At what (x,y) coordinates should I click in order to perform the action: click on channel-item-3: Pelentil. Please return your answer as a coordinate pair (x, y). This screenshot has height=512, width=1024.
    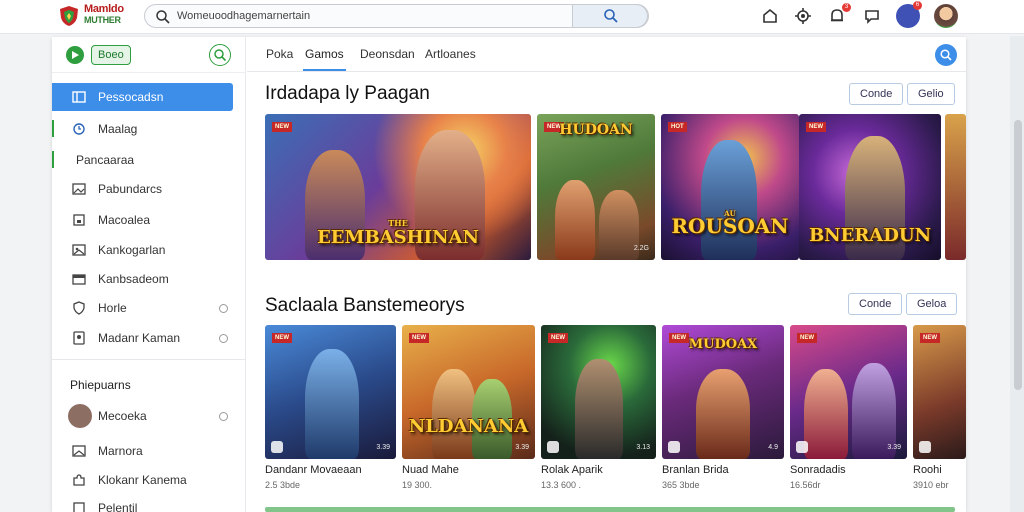
    Looking at the image, I should click on (149, 503).